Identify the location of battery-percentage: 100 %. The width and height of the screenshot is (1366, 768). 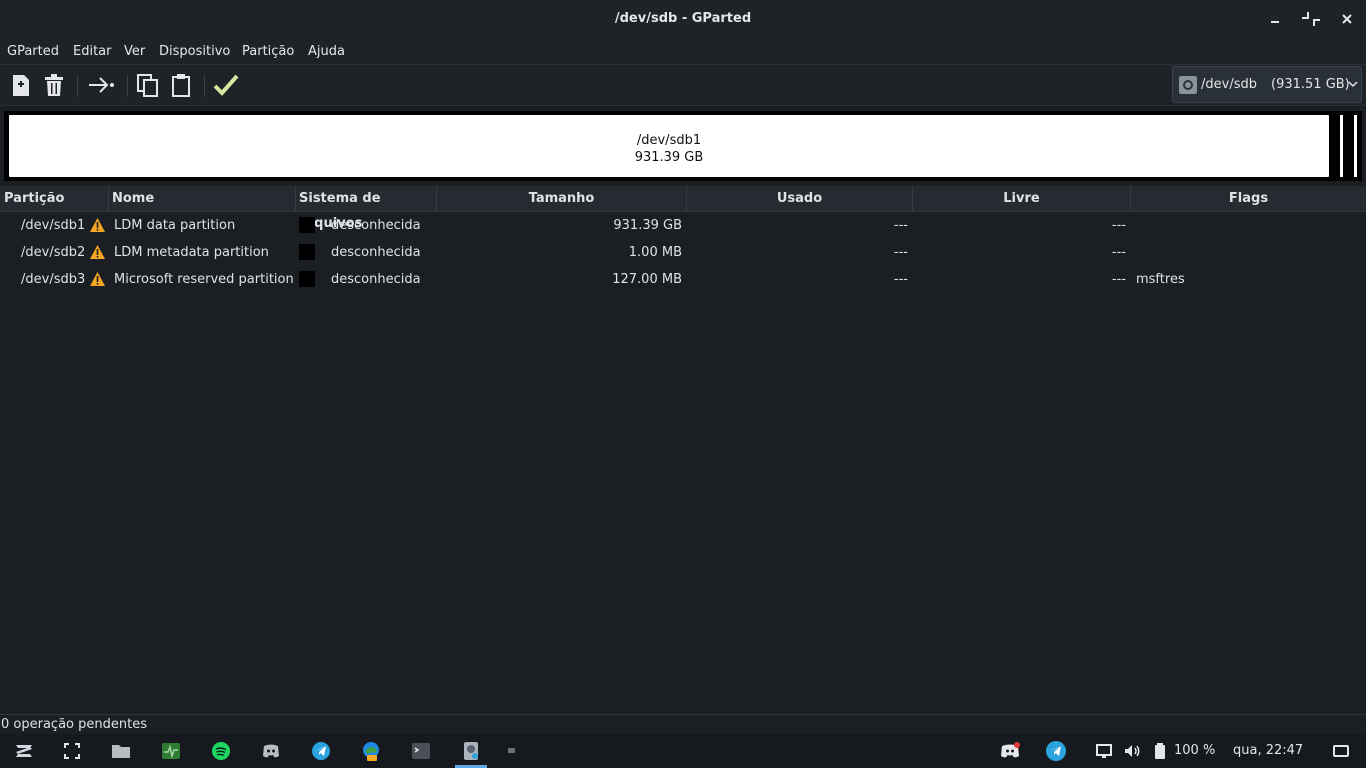
(1195, 750).